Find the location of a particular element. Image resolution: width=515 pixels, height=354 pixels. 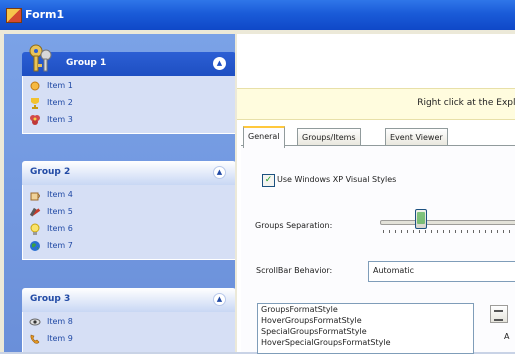

list-item: HoverGroupsFormatStyle is located at coordinates (365, 320).